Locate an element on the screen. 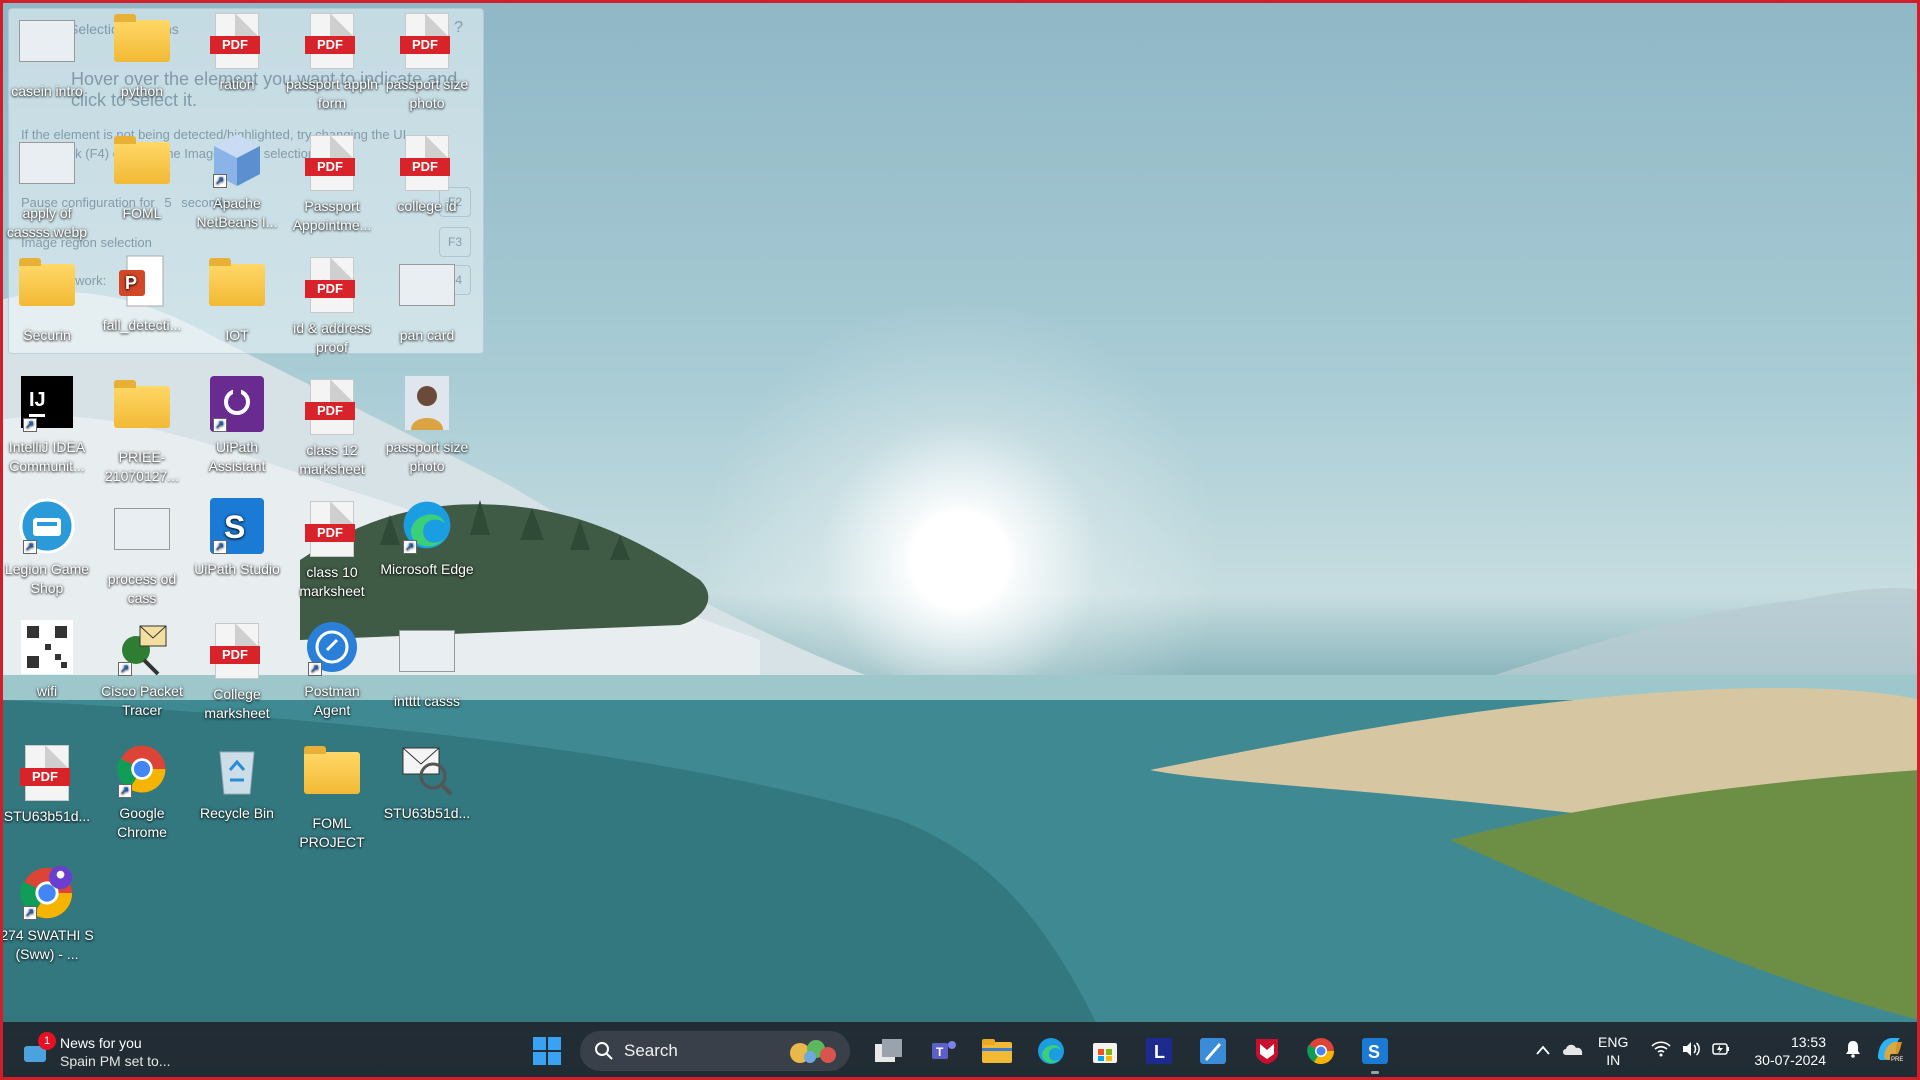  quick-settings is located at coordinates (1691, 1051).